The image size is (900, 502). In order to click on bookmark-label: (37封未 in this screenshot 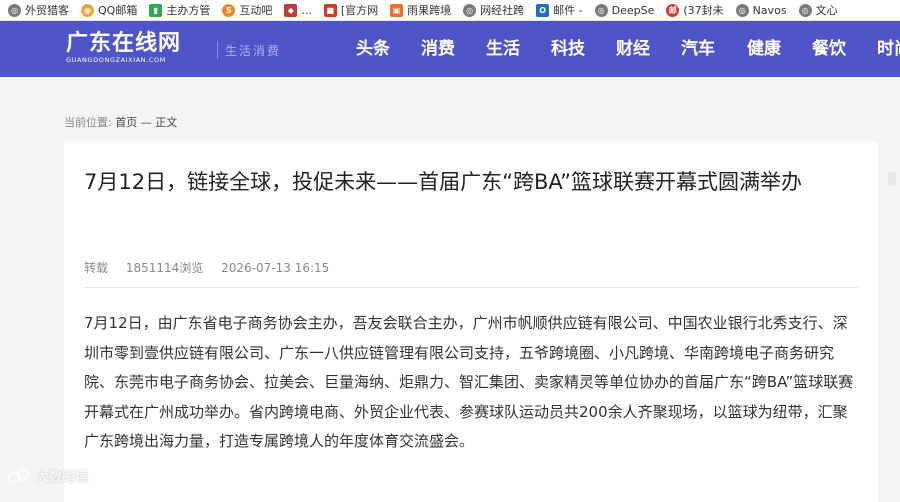, I will do `click(703, 10)`.